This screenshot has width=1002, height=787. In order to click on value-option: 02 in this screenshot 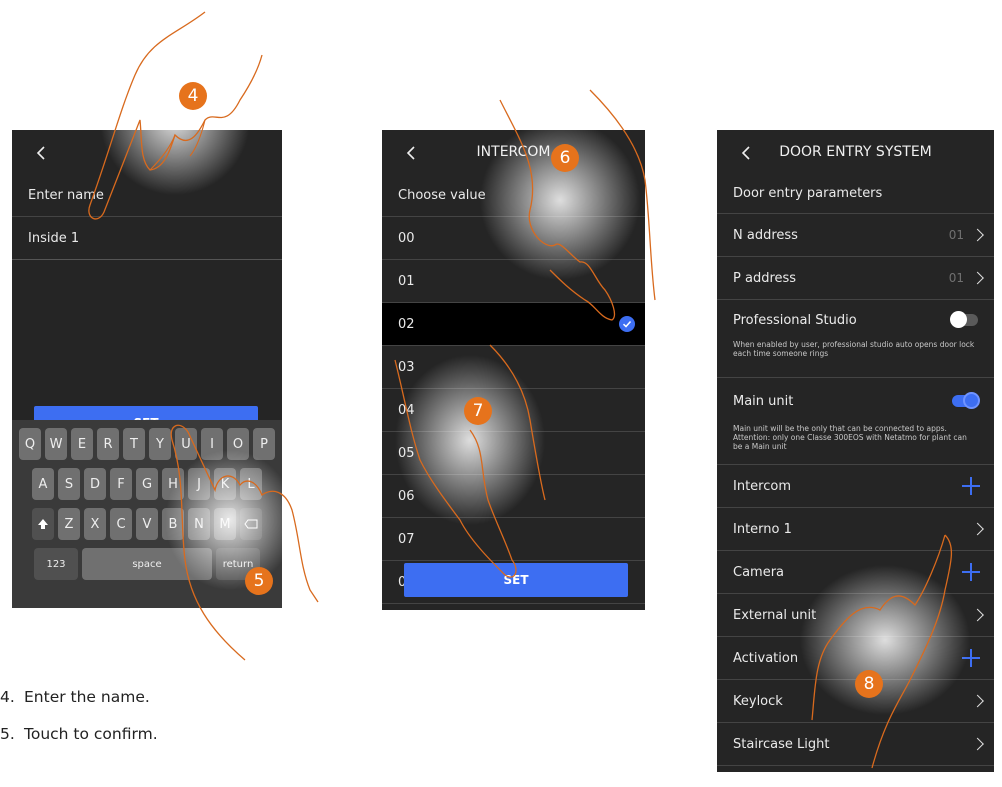, I will do `click(513, 324)`.